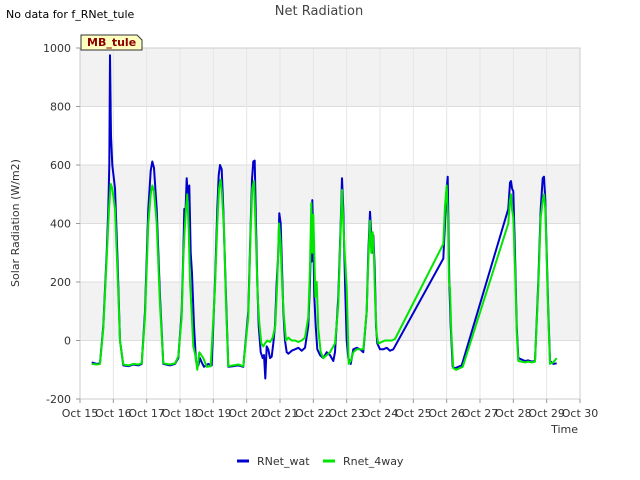 The width and height of the screenshot is (640, 480). Describe the element at coordinates (246, 413) in the screenshot. I see `x-tick-label: Oct 20` at that location.